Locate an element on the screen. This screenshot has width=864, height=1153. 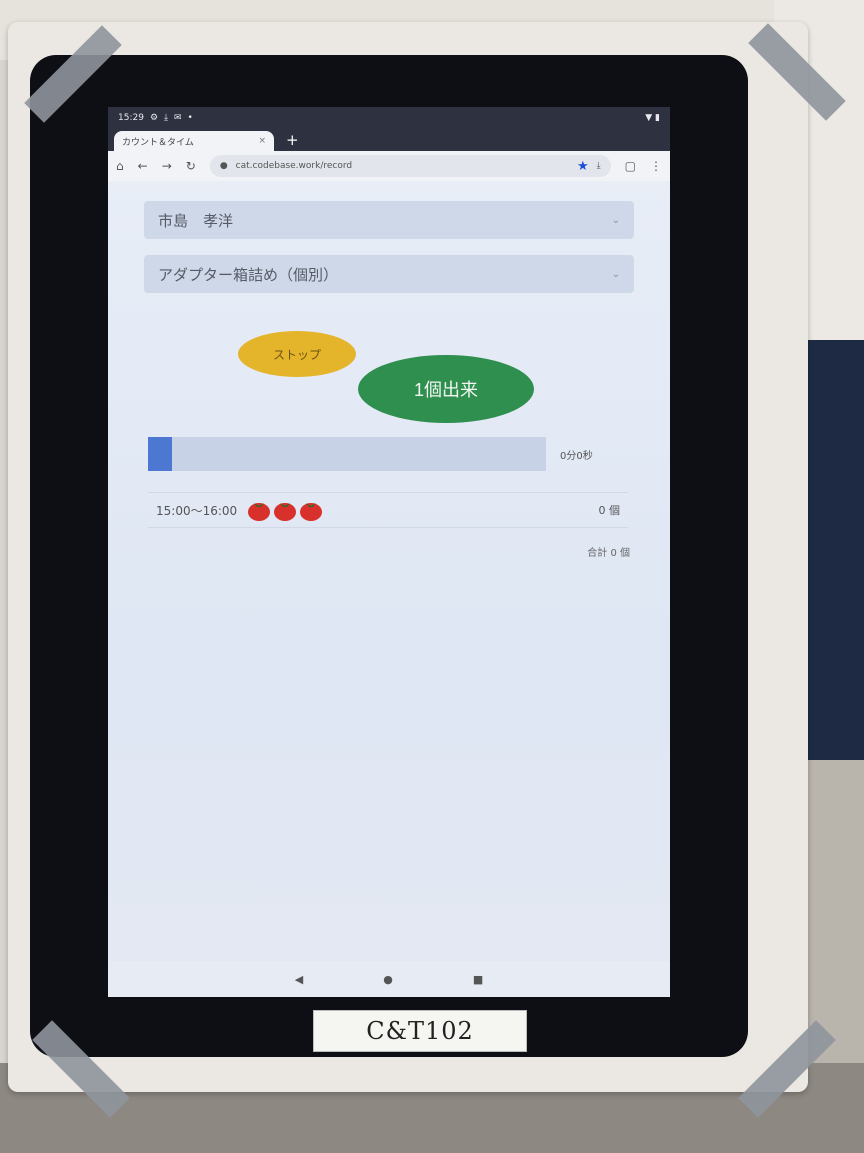
bookmark-star-icon: ★ is located at coordinates (583, 166).